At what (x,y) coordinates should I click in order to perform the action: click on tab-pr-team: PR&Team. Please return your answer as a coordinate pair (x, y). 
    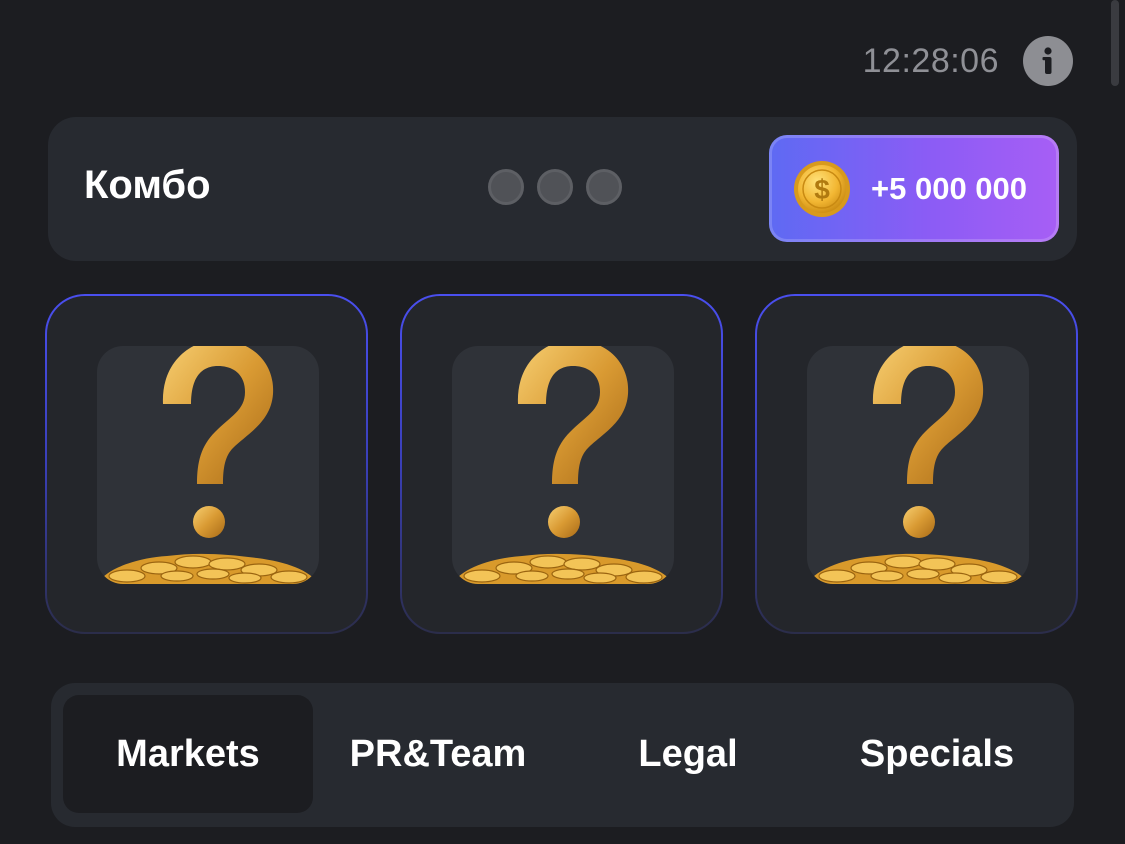
    Looking at the image, I should click on (438, 754).